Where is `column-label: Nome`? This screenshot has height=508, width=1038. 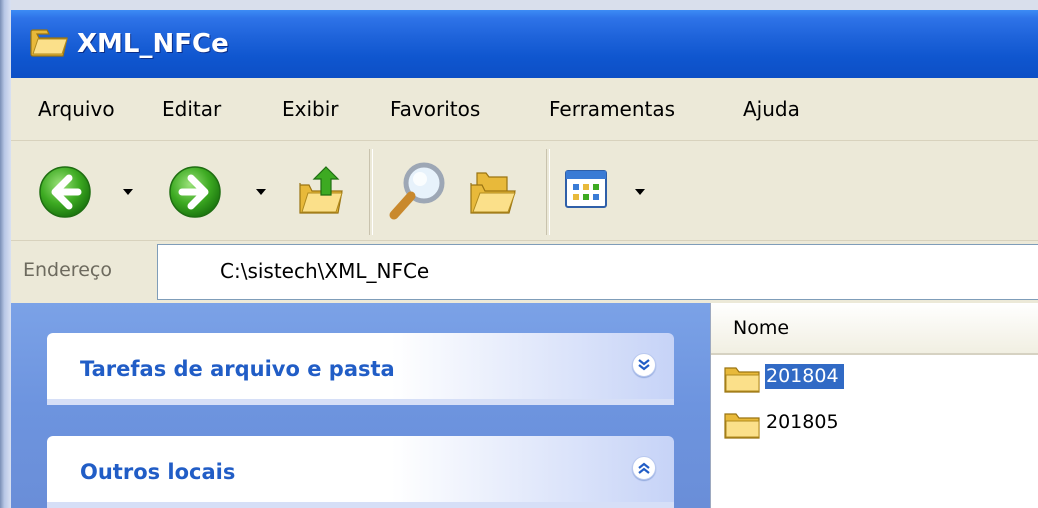
column-label: Nome is located at coordinates (761, 328).